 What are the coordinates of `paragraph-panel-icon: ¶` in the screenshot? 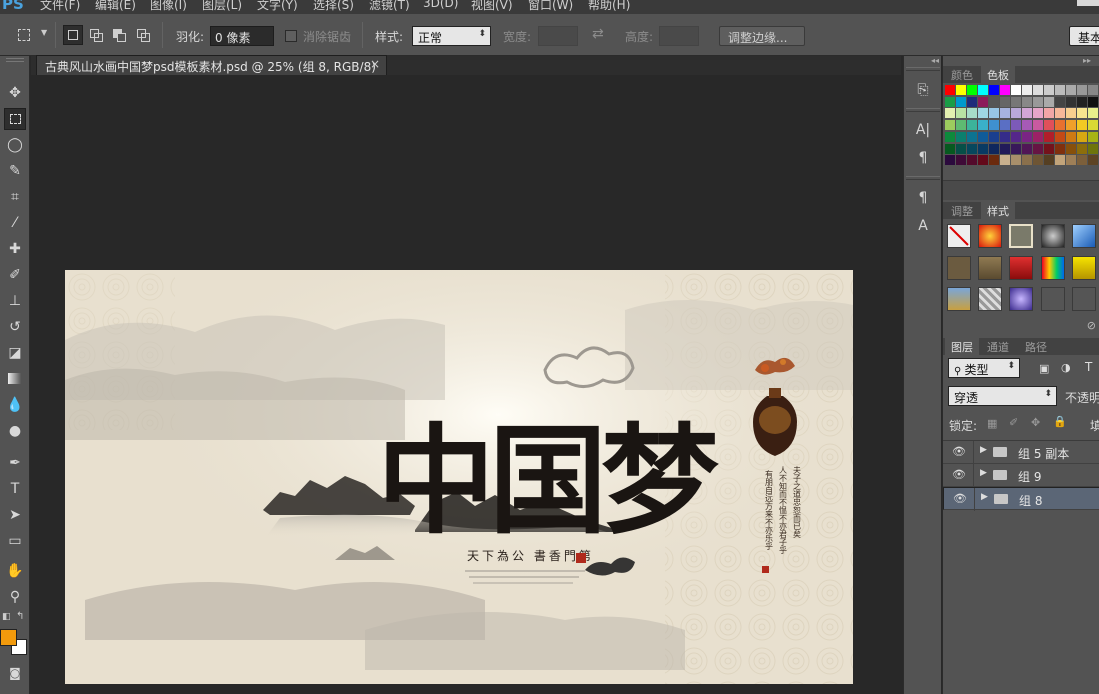 It's located at (923, 158).